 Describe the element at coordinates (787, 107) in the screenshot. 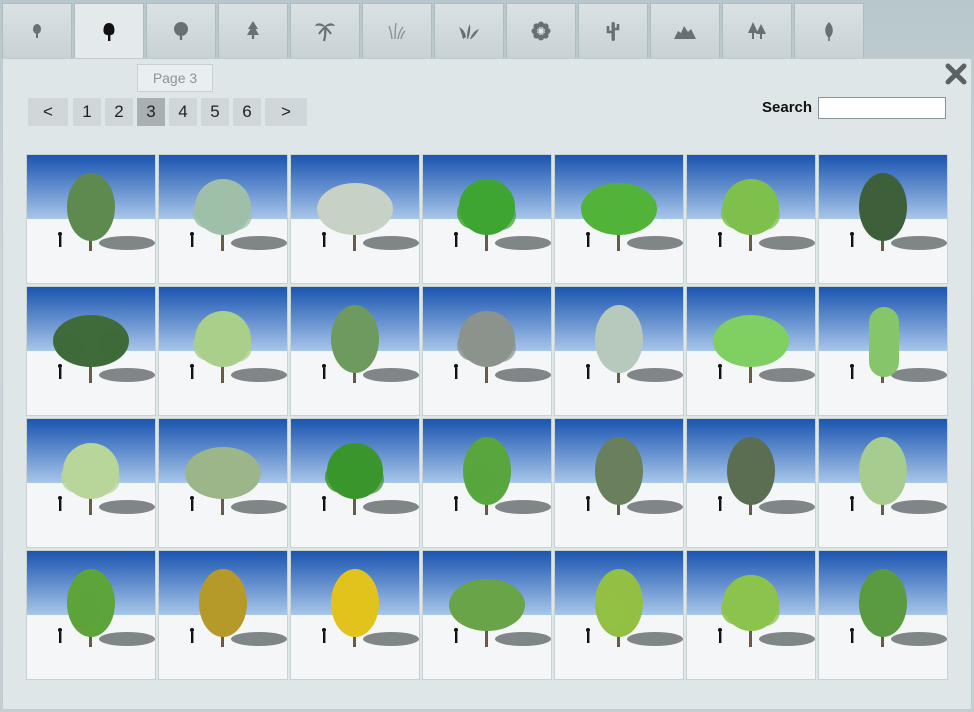

I see `search-label: Search` at that location.